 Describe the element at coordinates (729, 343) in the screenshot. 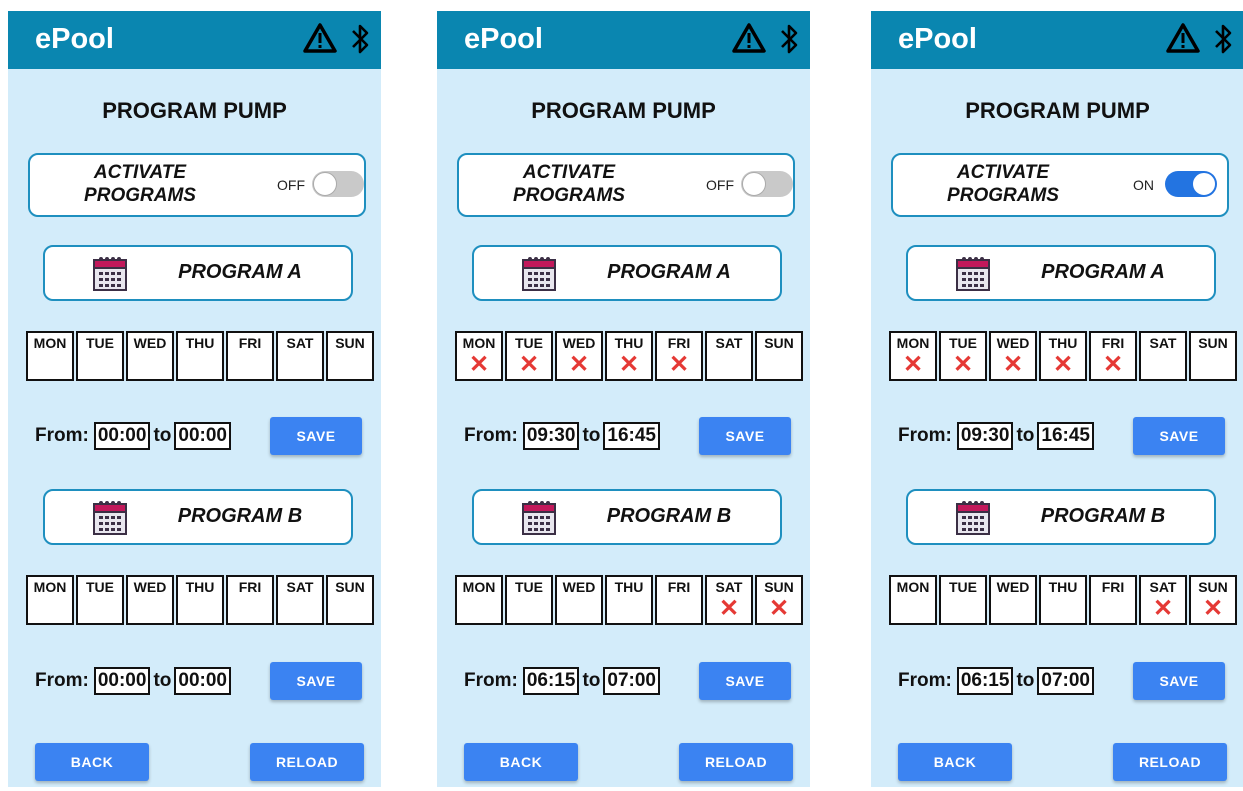

I see `day-label: SAT` at that location.